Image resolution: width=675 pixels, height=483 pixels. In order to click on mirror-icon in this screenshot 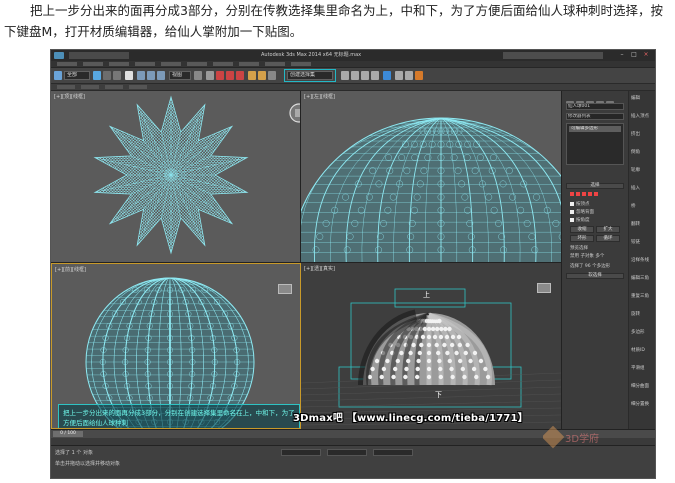, I will do `click(262, 75)`.